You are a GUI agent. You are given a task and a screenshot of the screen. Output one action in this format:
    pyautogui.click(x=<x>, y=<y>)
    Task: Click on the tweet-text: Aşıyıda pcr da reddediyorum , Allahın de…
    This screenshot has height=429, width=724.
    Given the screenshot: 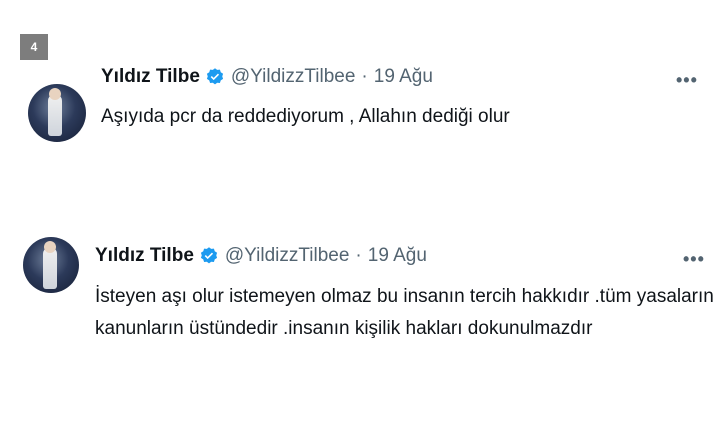 What is the action you would take?
    pyautogui.click(x=305, y=117)
    